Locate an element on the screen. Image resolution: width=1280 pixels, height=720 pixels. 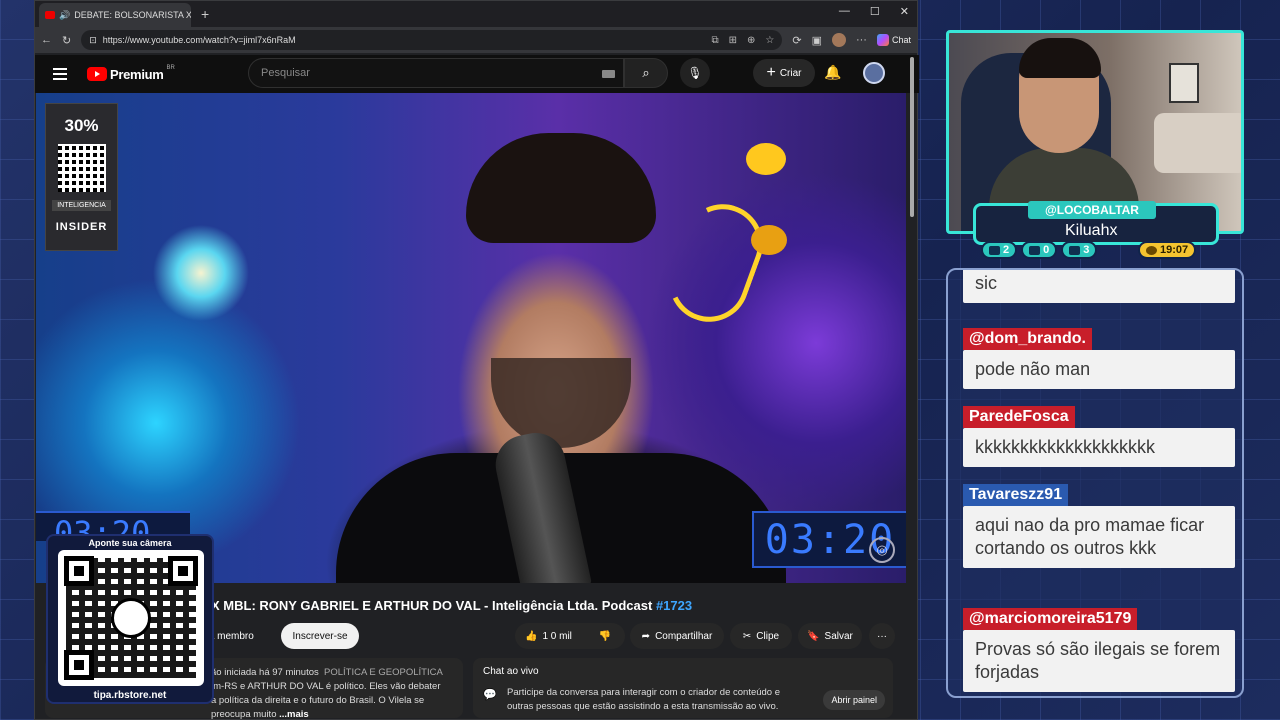
url-actions: ⧉ ⊞ ⊕ ☆ is located at coordinates (742, 40).